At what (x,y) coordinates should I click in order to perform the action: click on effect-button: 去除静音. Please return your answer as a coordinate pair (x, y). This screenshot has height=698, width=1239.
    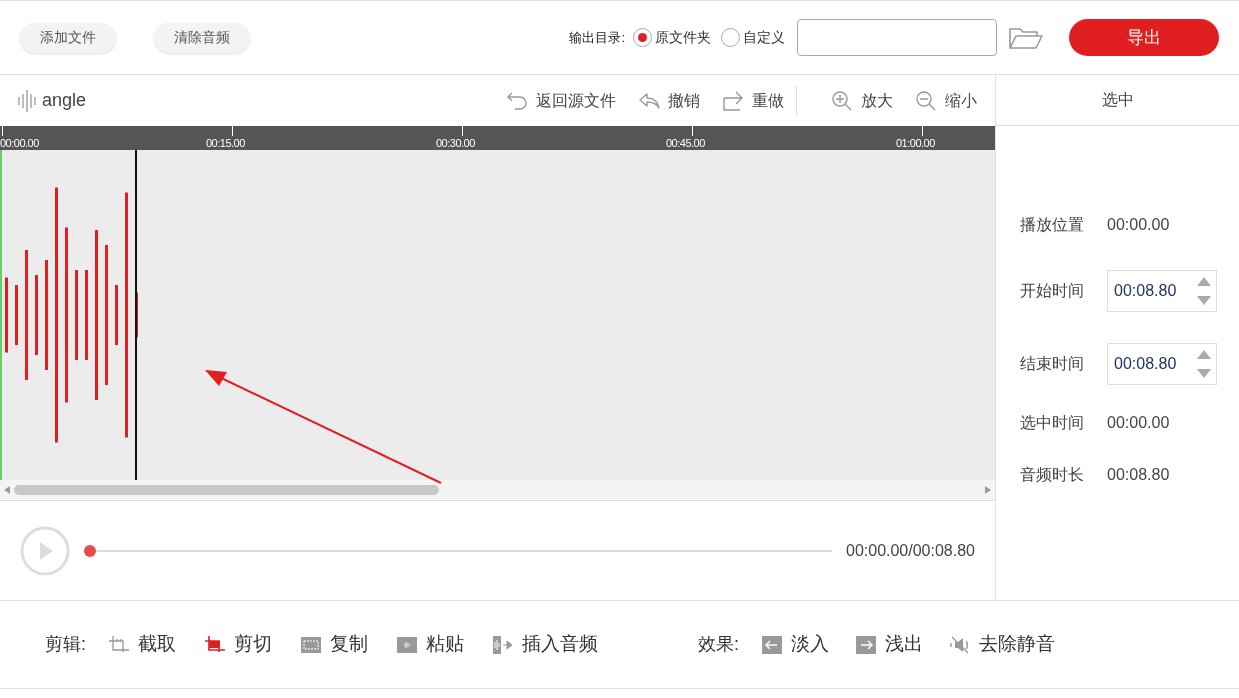
    Looking at the image, I should click on (1002, 644).